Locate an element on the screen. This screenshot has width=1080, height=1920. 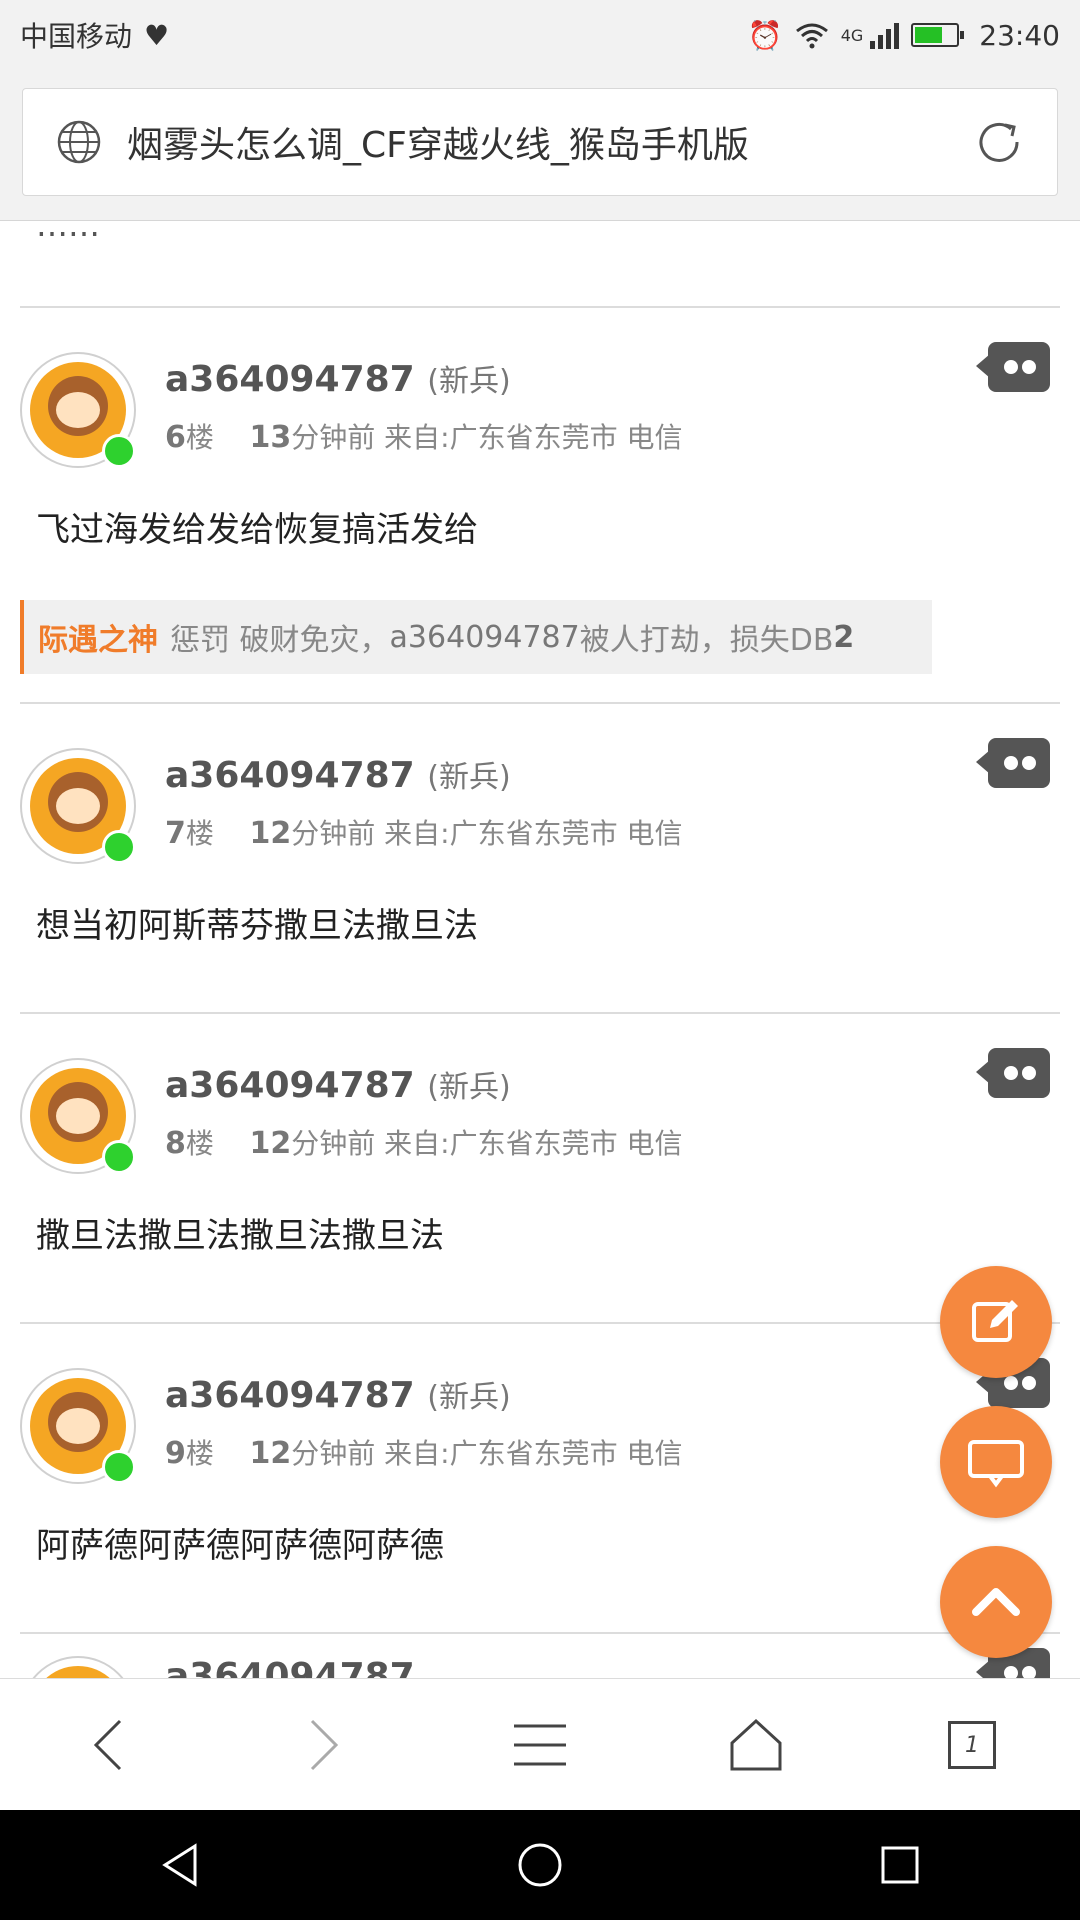
carrier-label: 中国移动 is located at coordinates (76, 36).